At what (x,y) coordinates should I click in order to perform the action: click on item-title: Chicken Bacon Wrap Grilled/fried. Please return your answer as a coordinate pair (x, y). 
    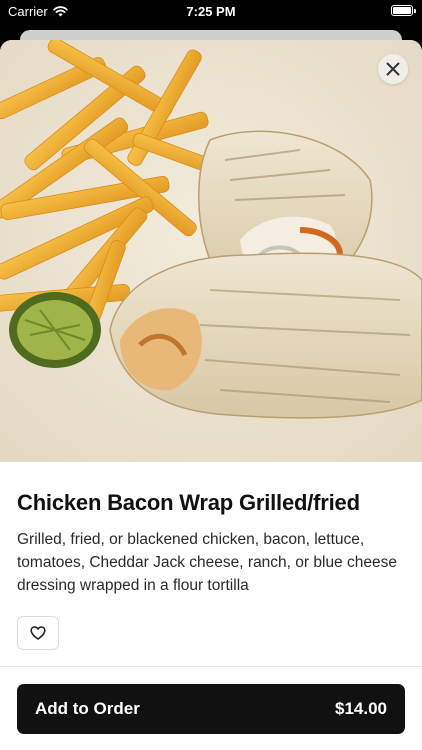
    Looking at the image, I should click on (188, 502).